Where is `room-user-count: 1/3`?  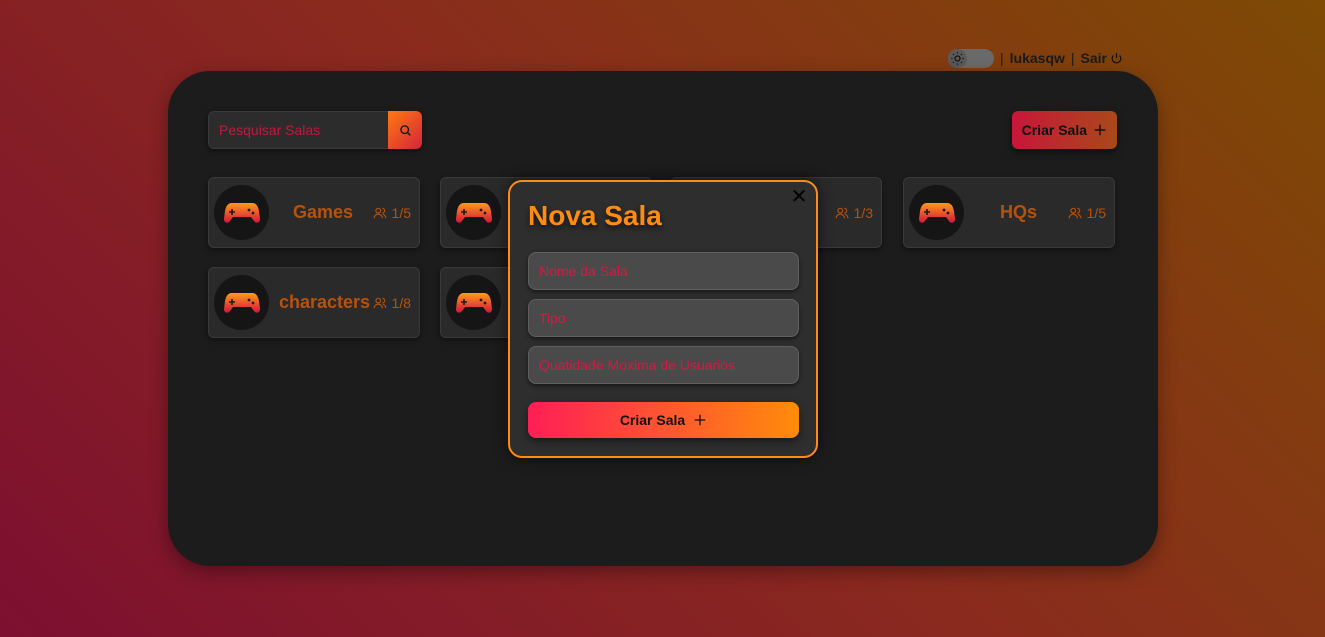
room-user-count: 1/3 is located at coordinates (854, 212).